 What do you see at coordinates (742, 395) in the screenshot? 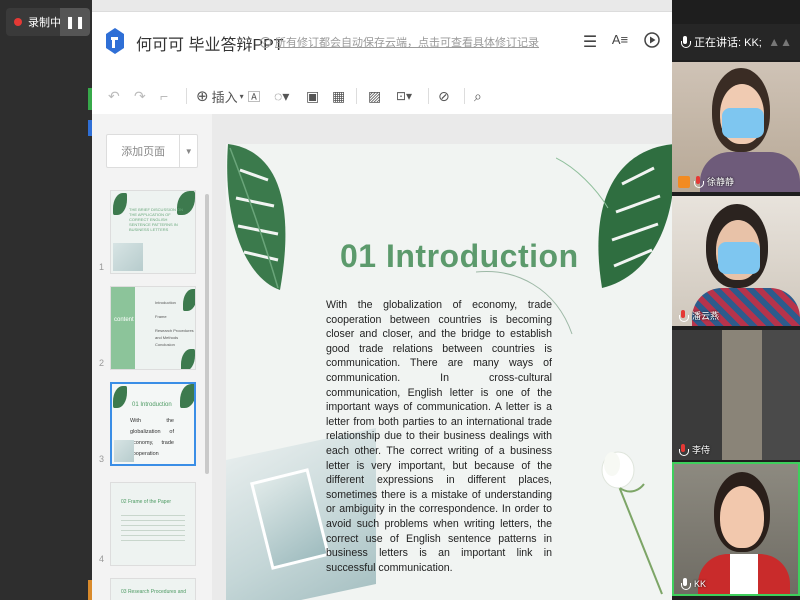
I see `background-wall` at bounding box center [742, 395].